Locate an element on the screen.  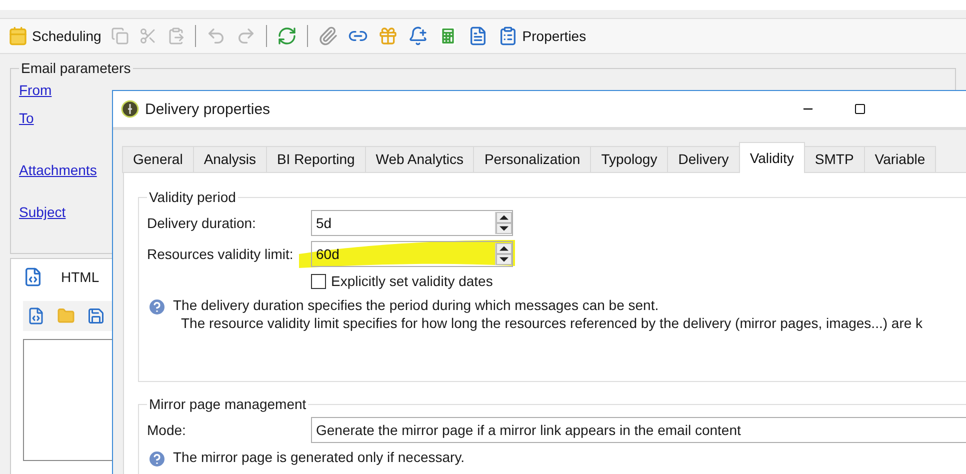
refresh-icon is located at coordinates (287, 36).